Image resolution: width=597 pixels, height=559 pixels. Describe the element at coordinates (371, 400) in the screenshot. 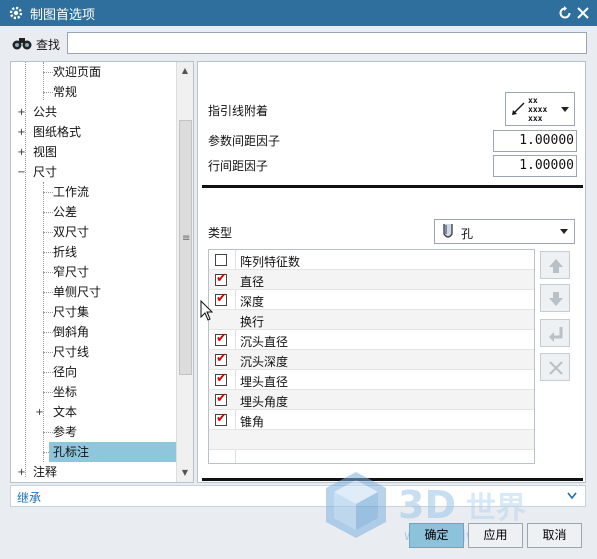

I see `list-item: ✔ 埋头角度` at that location.